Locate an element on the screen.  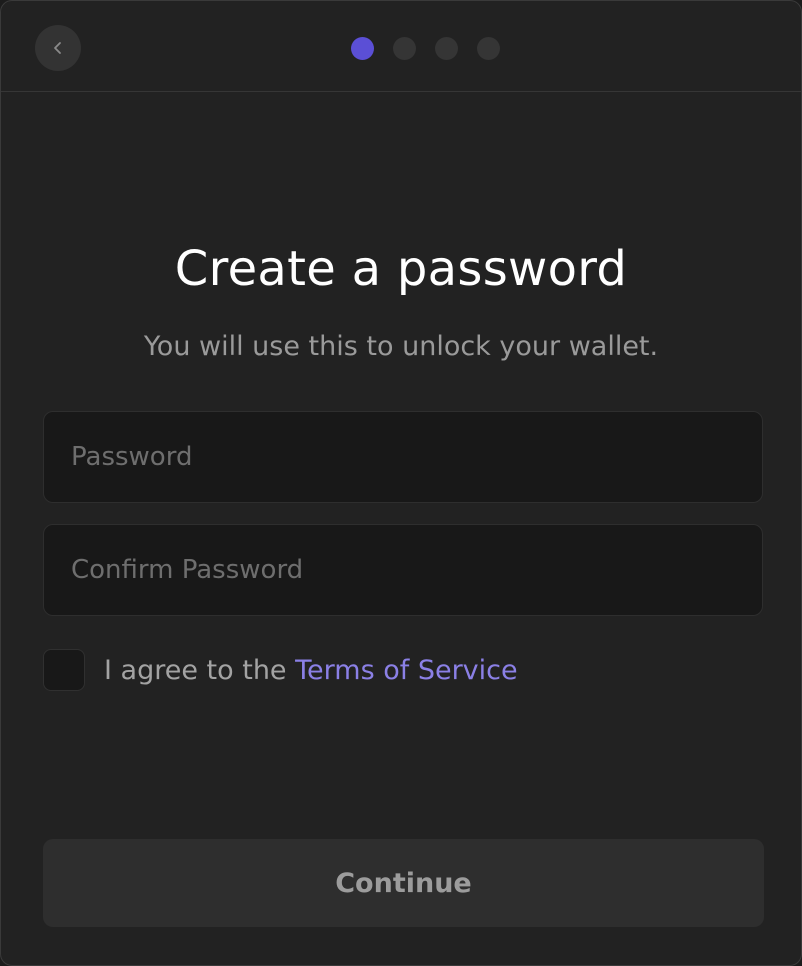
step-indicator is located at coordinates (425, 48).